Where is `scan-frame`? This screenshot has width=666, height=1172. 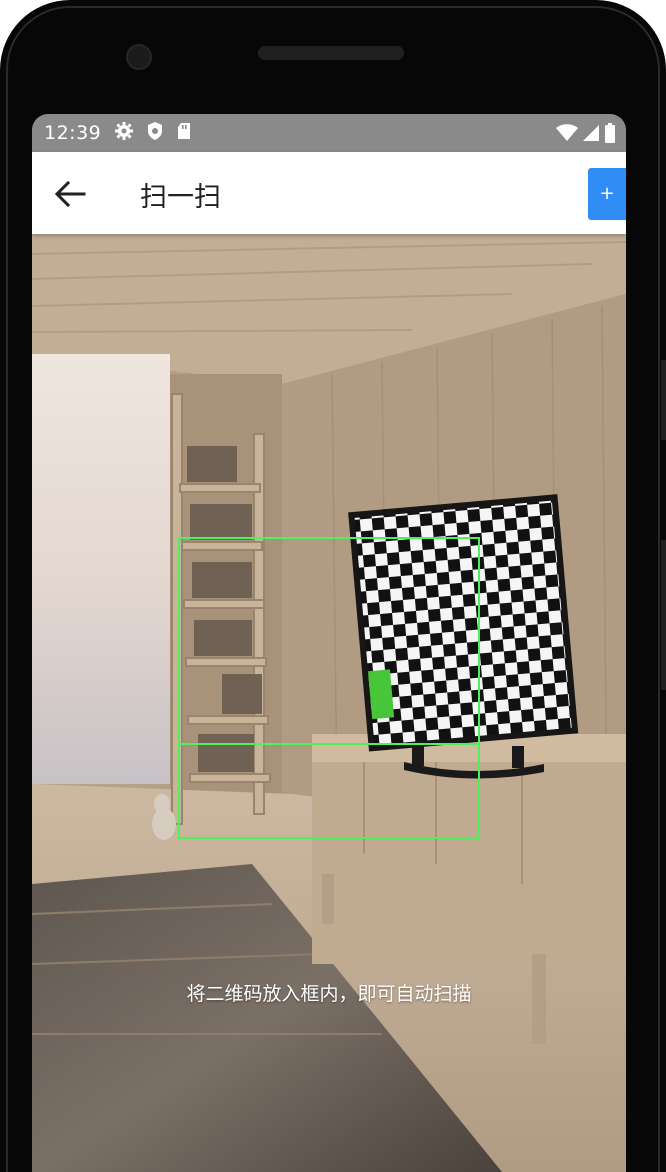 scan-frame is located at coordinates (329, 688).